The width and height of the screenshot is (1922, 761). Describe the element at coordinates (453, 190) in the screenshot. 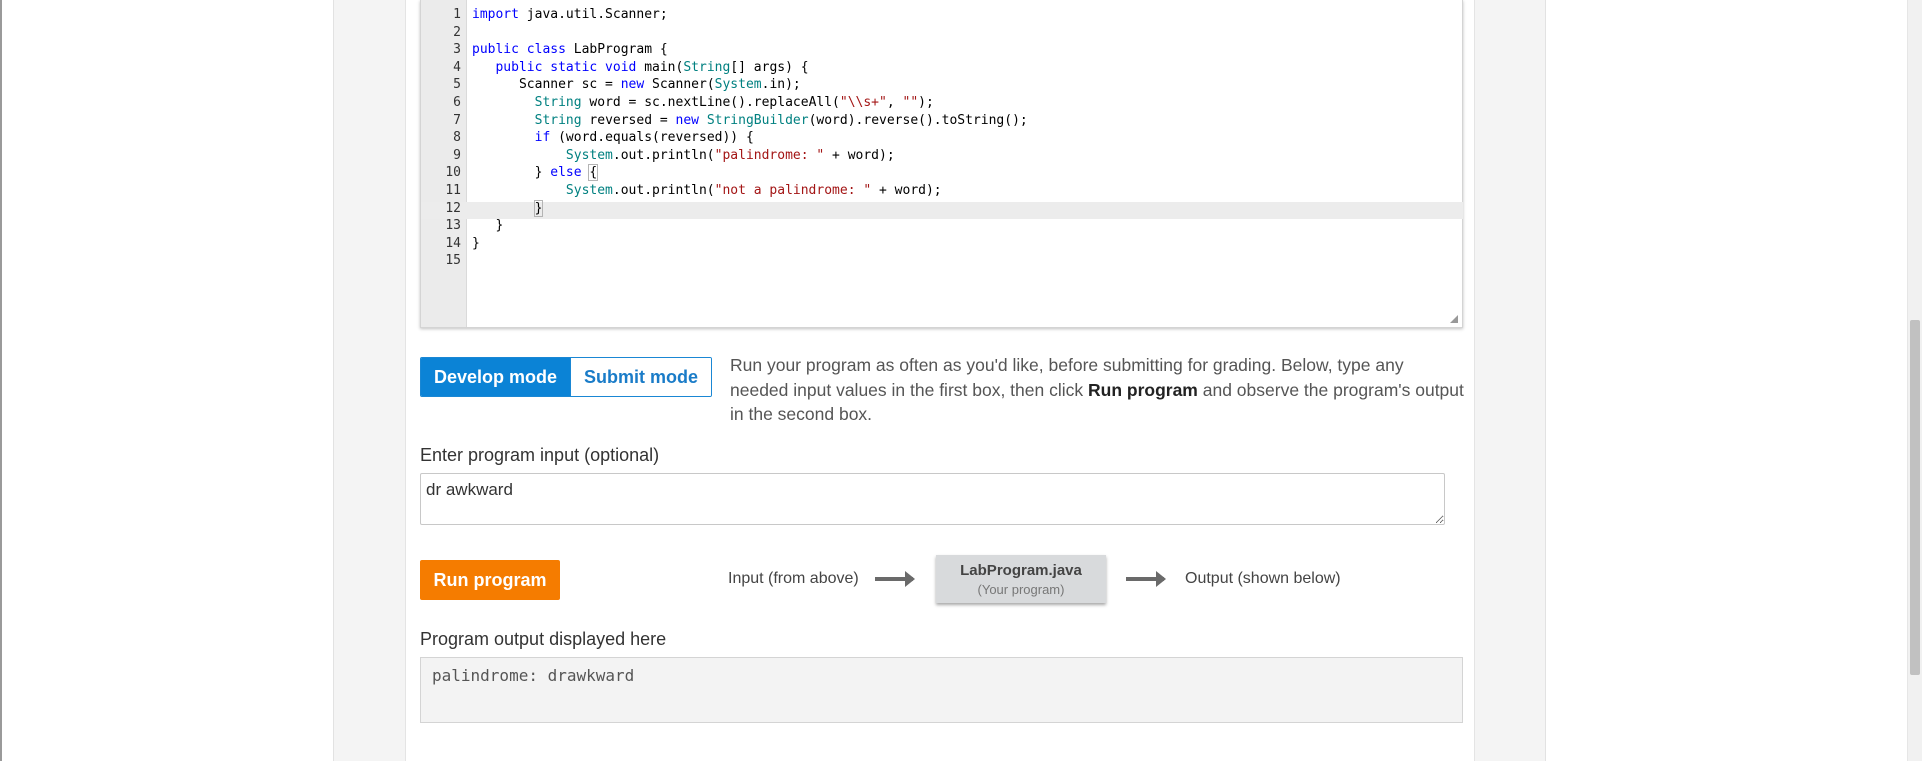

I see `line-number: 11` at that location.